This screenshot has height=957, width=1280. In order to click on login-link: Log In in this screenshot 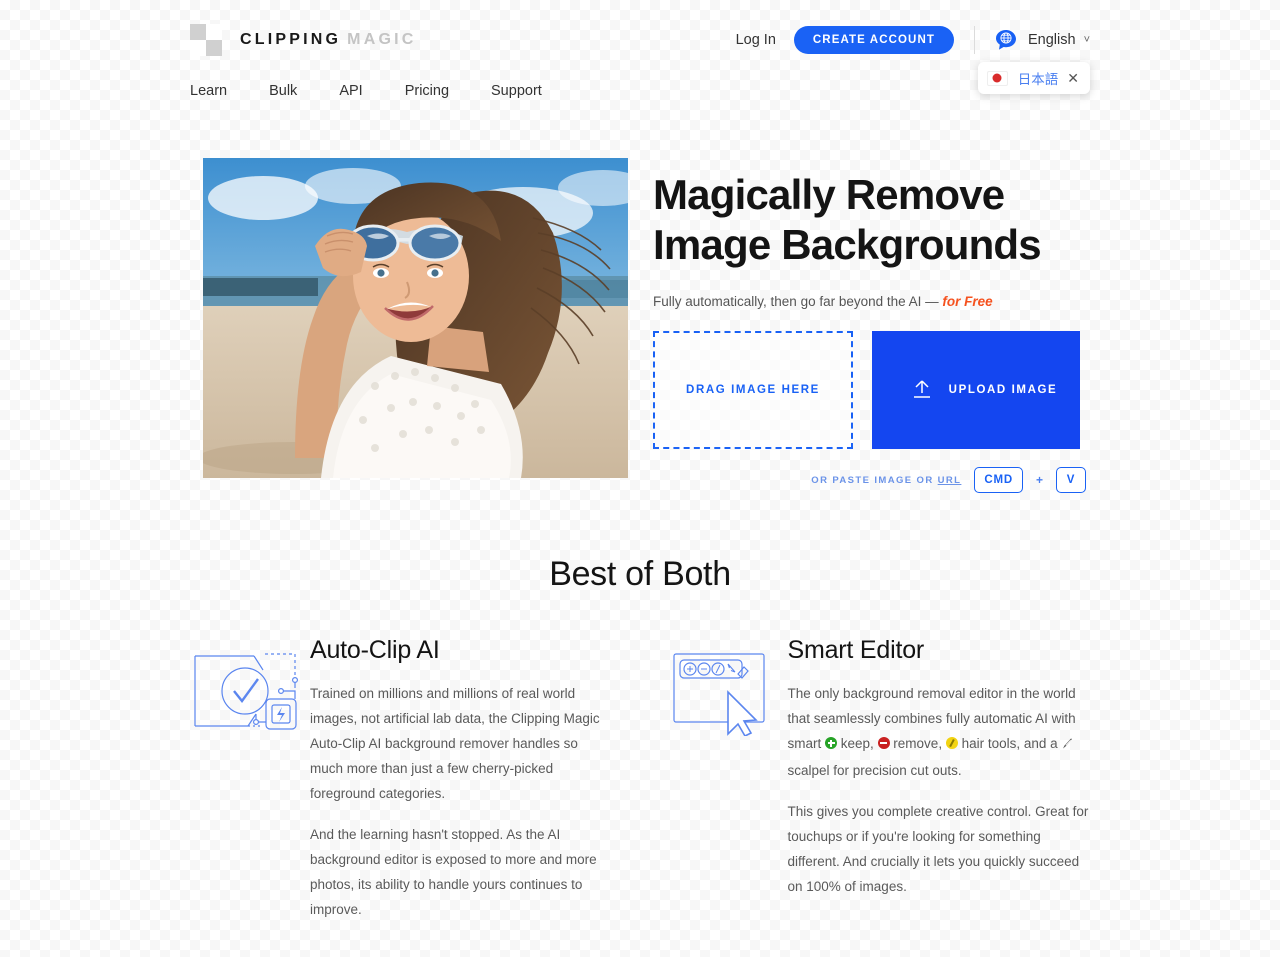, I will do `click(756, 40)`.